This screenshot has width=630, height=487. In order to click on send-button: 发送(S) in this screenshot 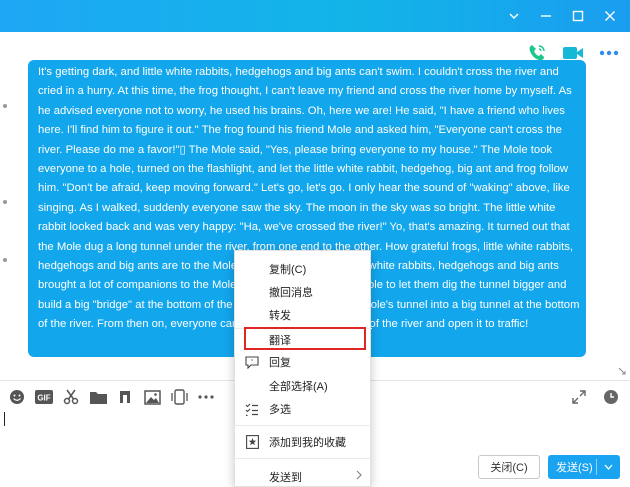, I will do `click(584, 467)`.